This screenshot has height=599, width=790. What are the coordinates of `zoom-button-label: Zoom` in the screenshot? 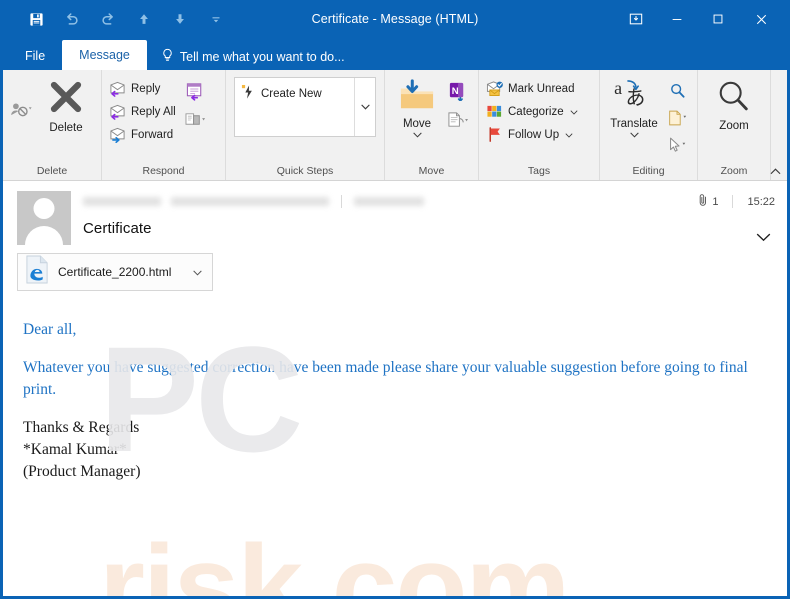 It's located at (734, 126).